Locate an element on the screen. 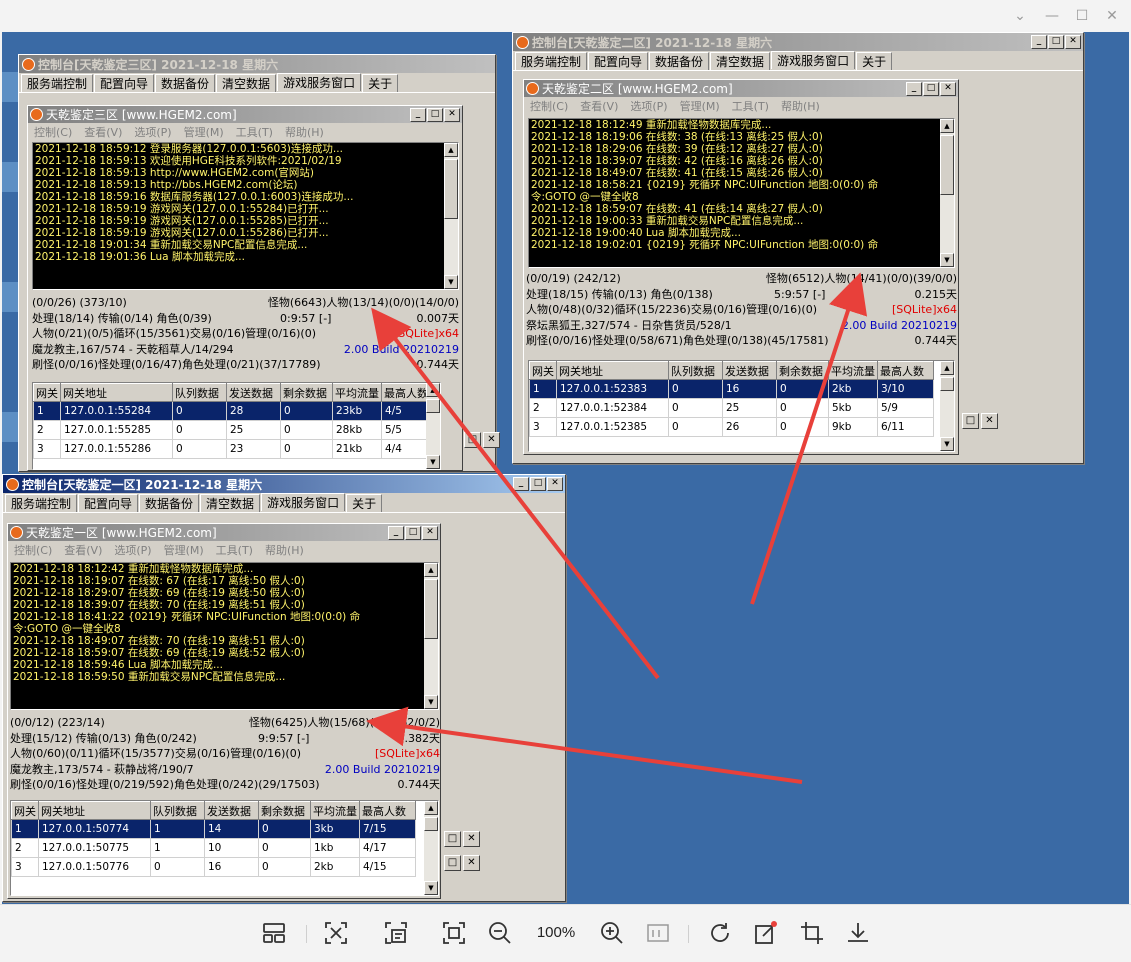 This screenshot has height=962, width=1131. inner-title-bar: 天乾鉴定一区 [www.HGEM2.com] _ □ ✕ is located at coordinates (224, 532).